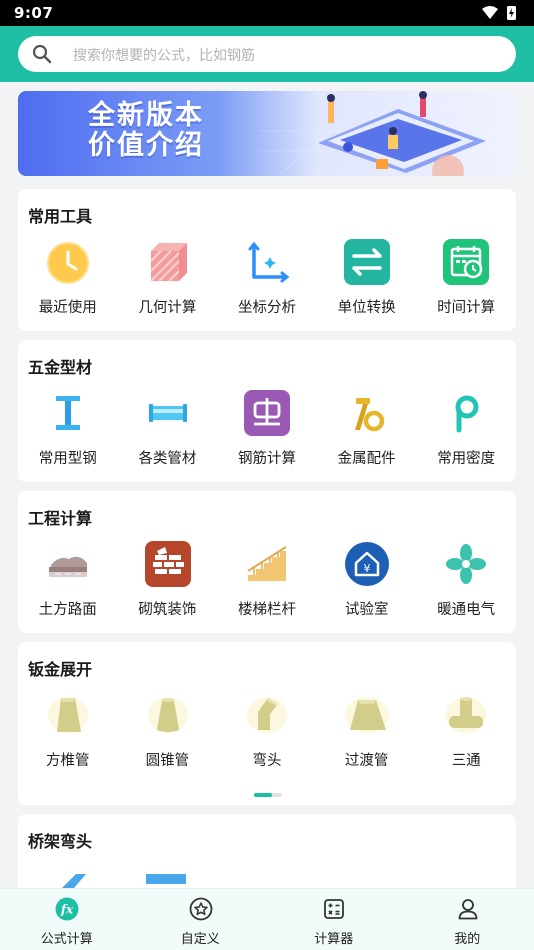 This screenshot has width=534, height=950. Describe the element at coordinates (467, 939) in the screenshot. I see `tab-label: 我的` at that location.